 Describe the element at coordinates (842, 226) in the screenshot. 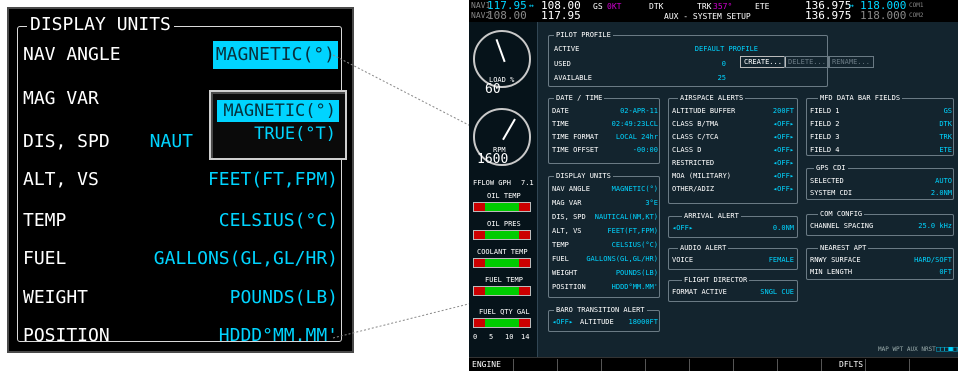

I see `channel-spacing-label: CHANNEL SPACING` at that location.